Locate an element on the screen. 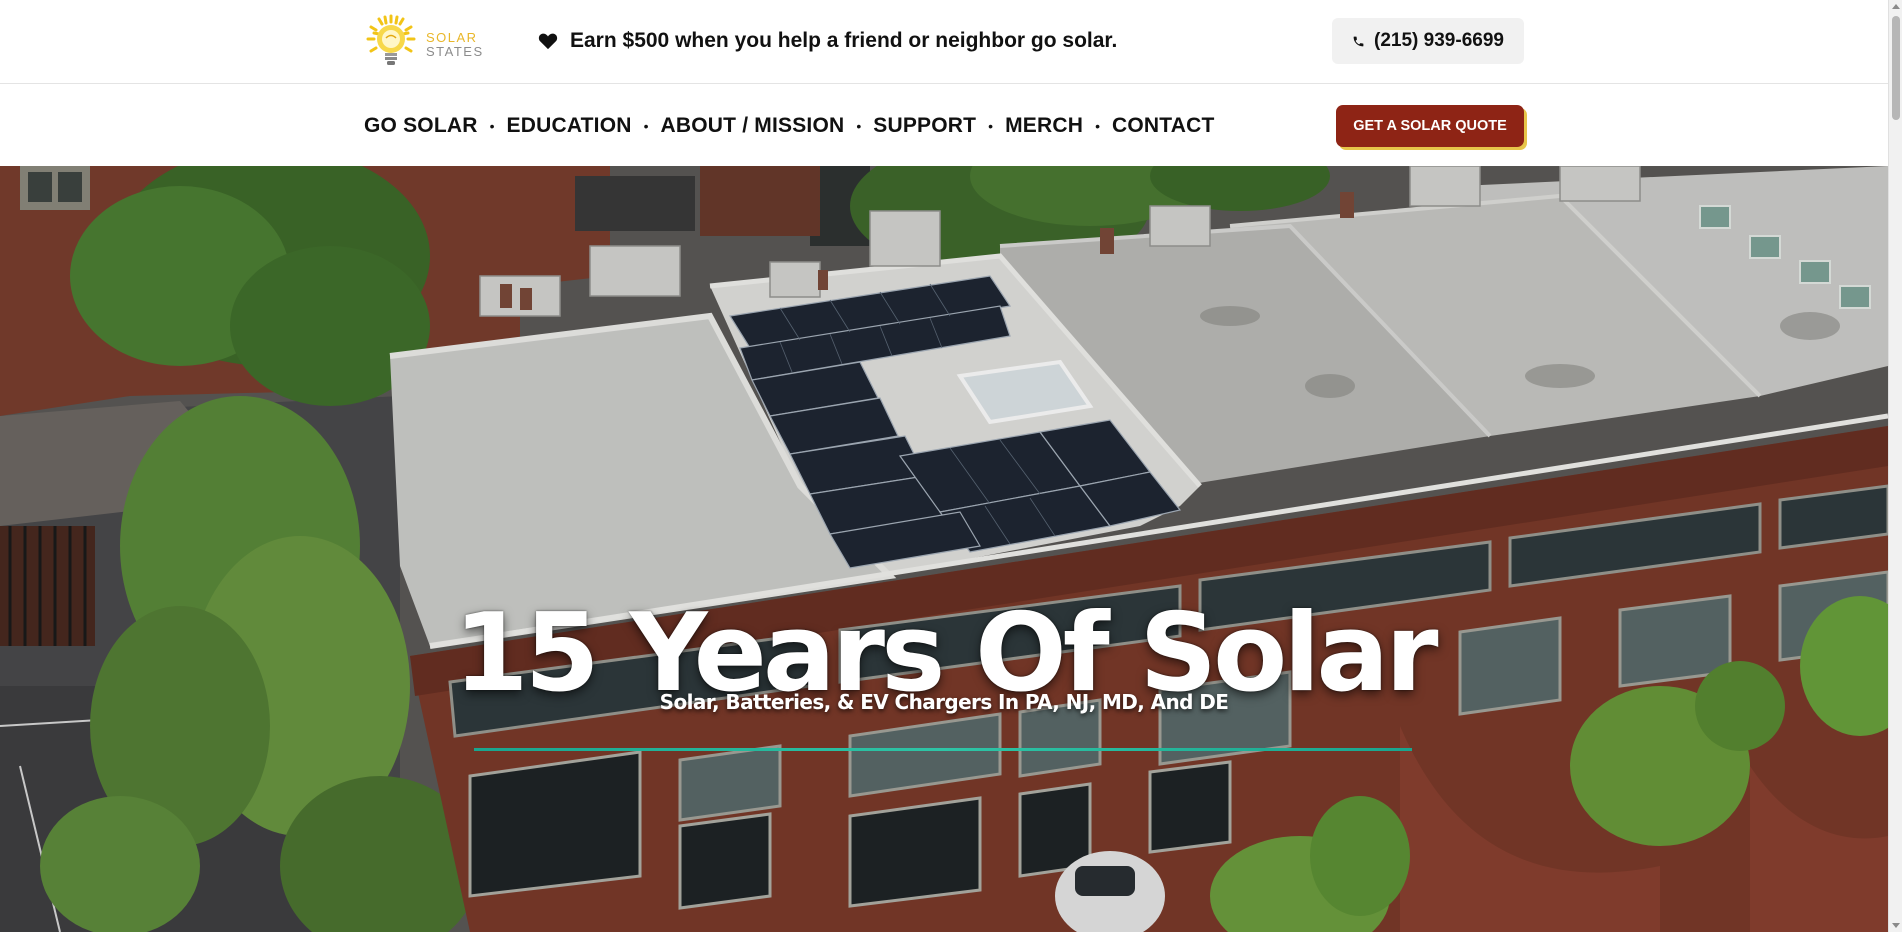  phone-number: (215) 939-6699 is located at coordinates (1439, 40).